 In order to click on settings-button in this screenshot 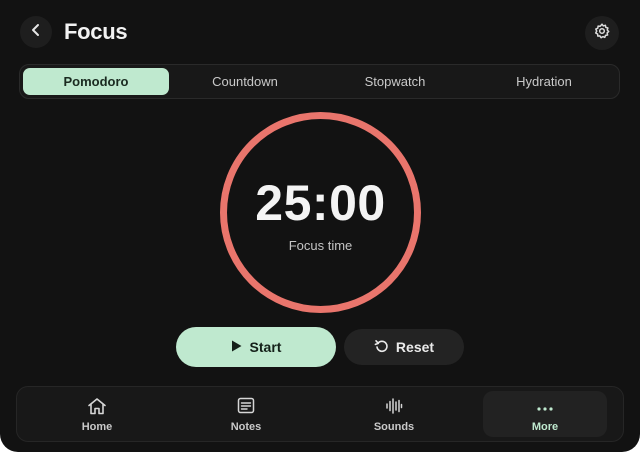, I will do `click(602, 33)`.